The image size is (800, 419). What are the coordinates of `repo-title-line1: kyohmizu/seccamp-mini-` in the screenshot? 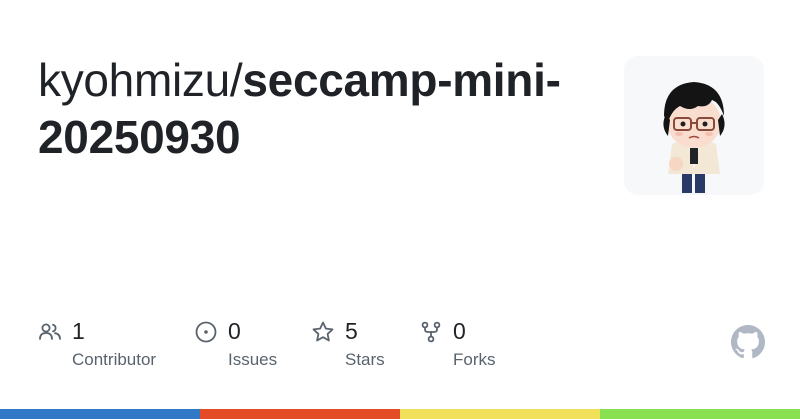 It's located at (318, 80).